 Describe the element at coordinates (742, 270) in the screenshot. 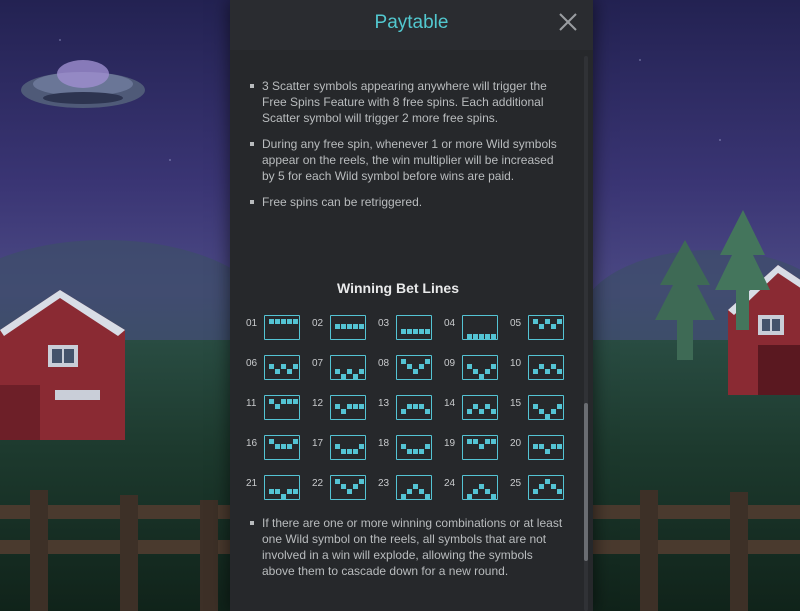

I see `pine-tree-icon` at that location.